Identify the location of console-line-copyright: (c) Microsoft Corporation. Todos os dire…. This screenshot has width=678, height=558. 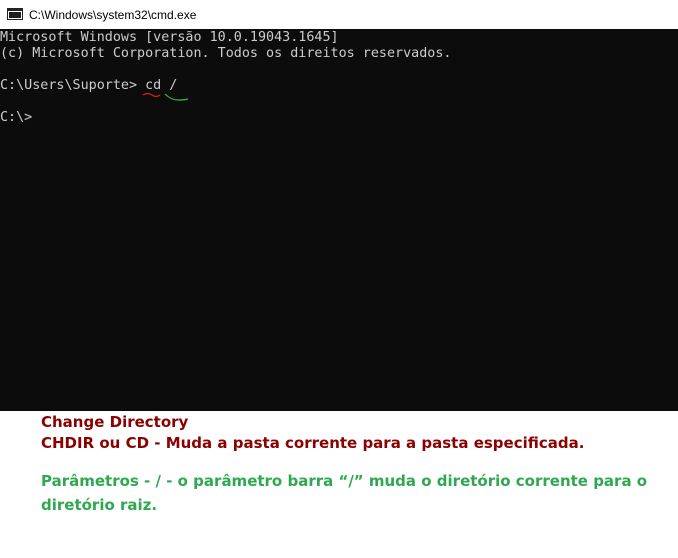
(226, 53).